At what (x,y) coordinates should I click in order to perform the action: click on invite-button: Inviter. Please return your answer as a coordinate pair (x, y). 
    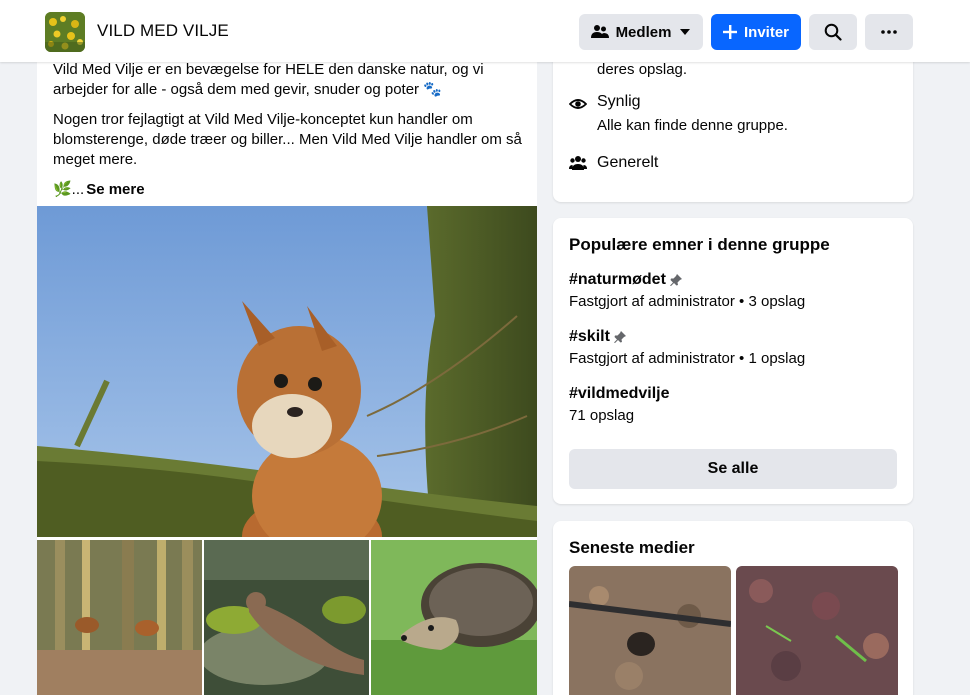
    Looking at the image, I should click on (756, 32).